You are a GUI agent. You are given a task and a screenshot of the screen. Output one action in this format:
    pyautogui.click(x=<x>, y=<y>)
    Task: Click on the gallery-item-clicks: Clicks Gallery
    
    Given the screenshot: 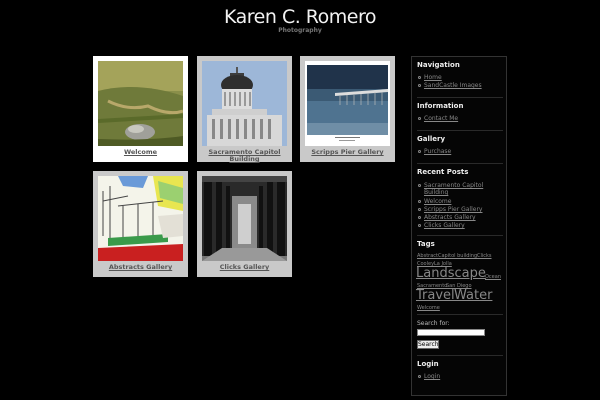 What is the action you would take?
    pyautogui.click(x=244, y=224)
    